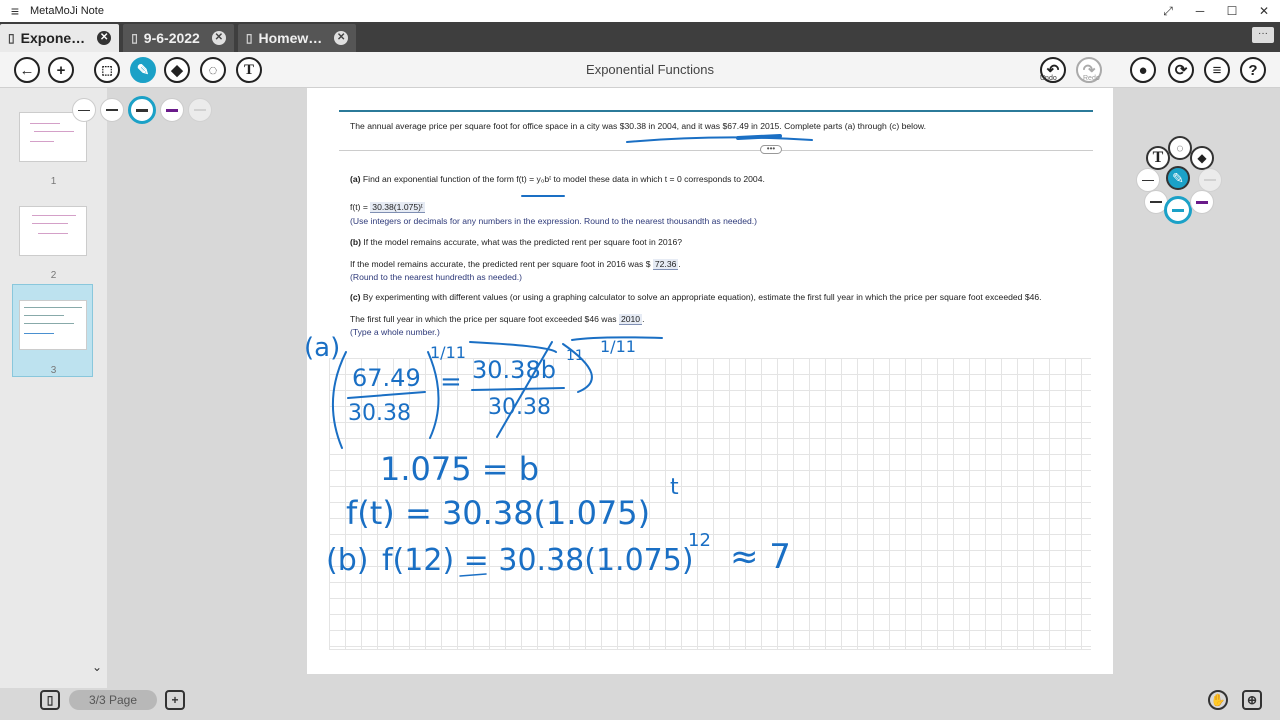  I want to click on expand-window-icon: ⤢, so click(1168, 11).